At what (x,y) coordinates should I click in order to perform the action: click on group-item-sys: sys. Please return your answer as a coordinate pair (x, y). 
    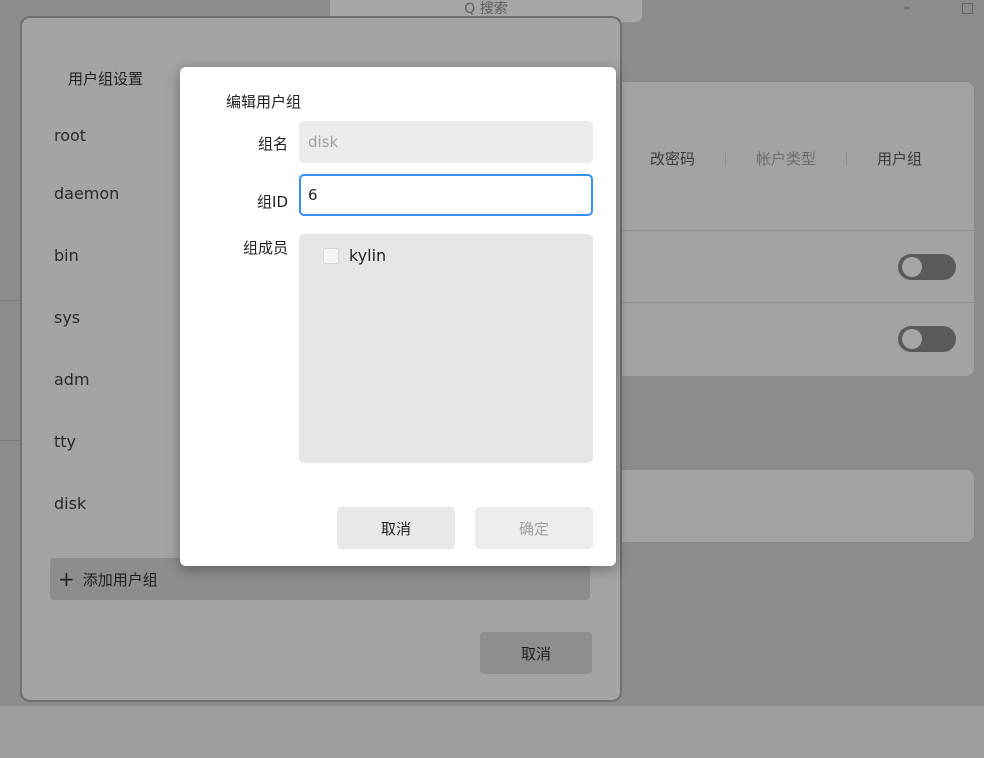
    Looking at the image, I should click on (67, 317).